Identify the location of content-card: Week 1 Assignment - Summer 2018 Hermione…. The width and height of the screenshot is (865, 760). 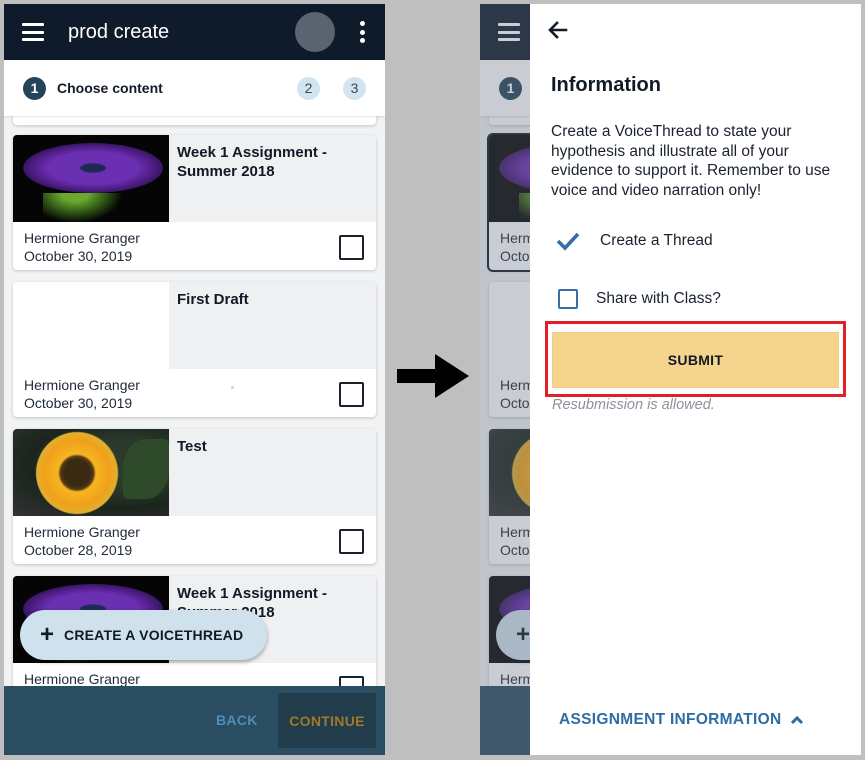
(194, 202).